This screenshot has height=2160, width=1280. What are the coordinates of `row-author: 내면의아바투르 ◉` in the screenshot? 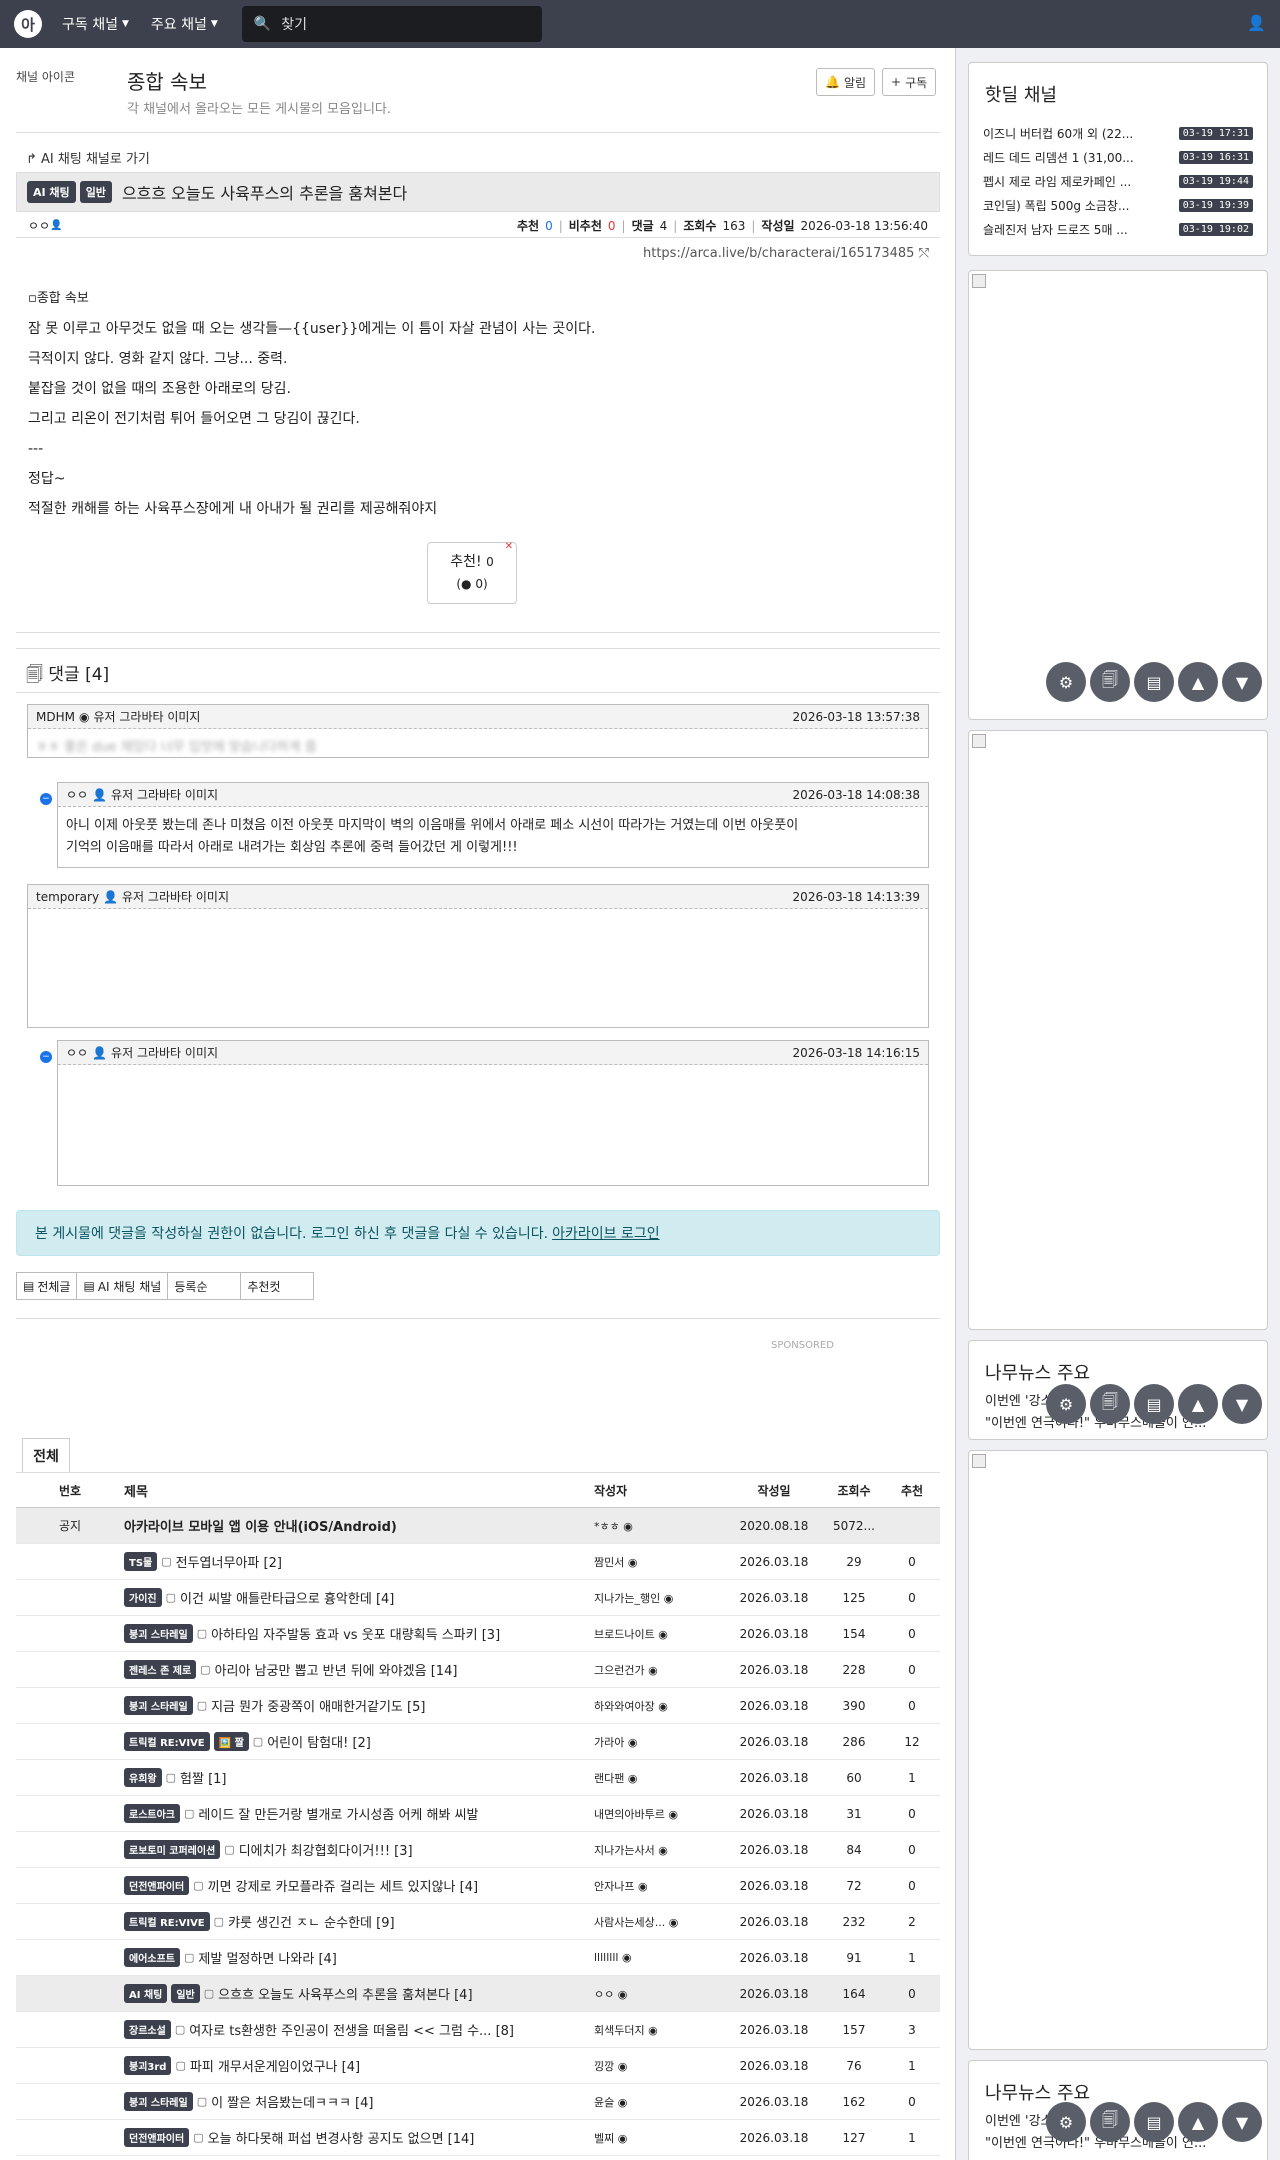 It's located at (659, 1814).